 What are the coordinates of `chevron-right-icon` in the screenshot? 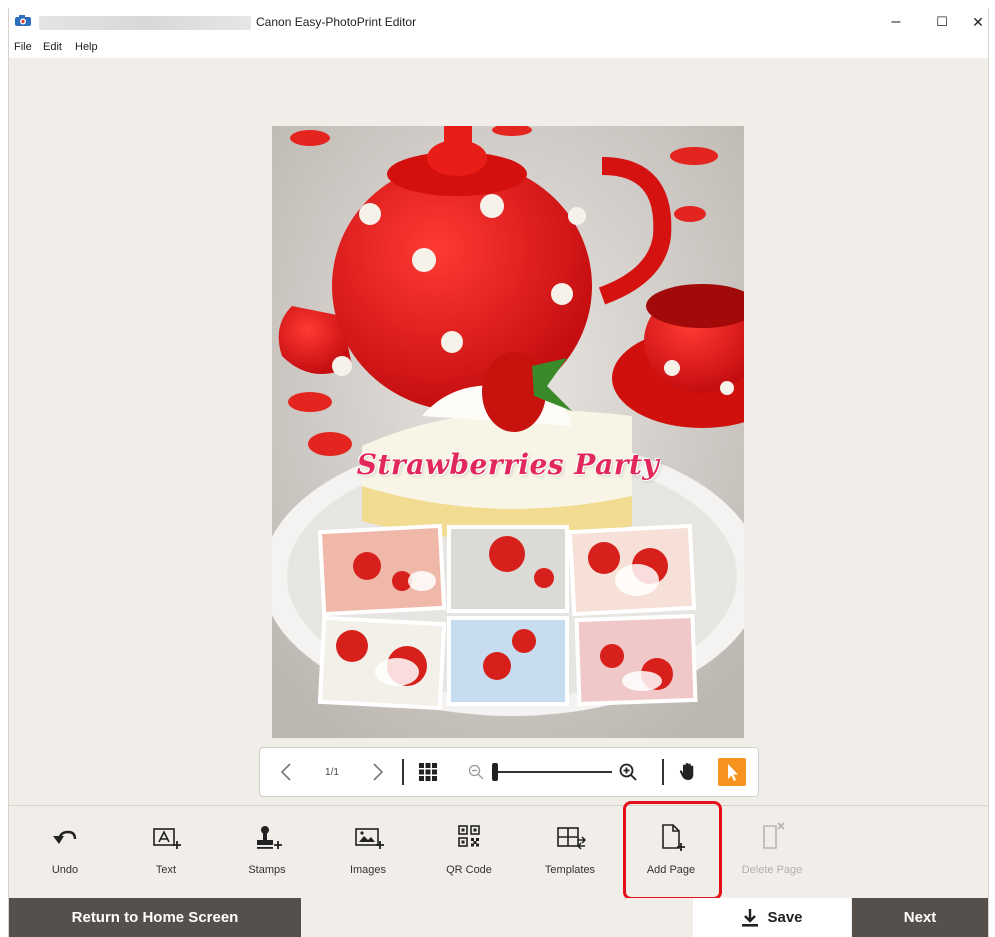 It's located at (378, 772).